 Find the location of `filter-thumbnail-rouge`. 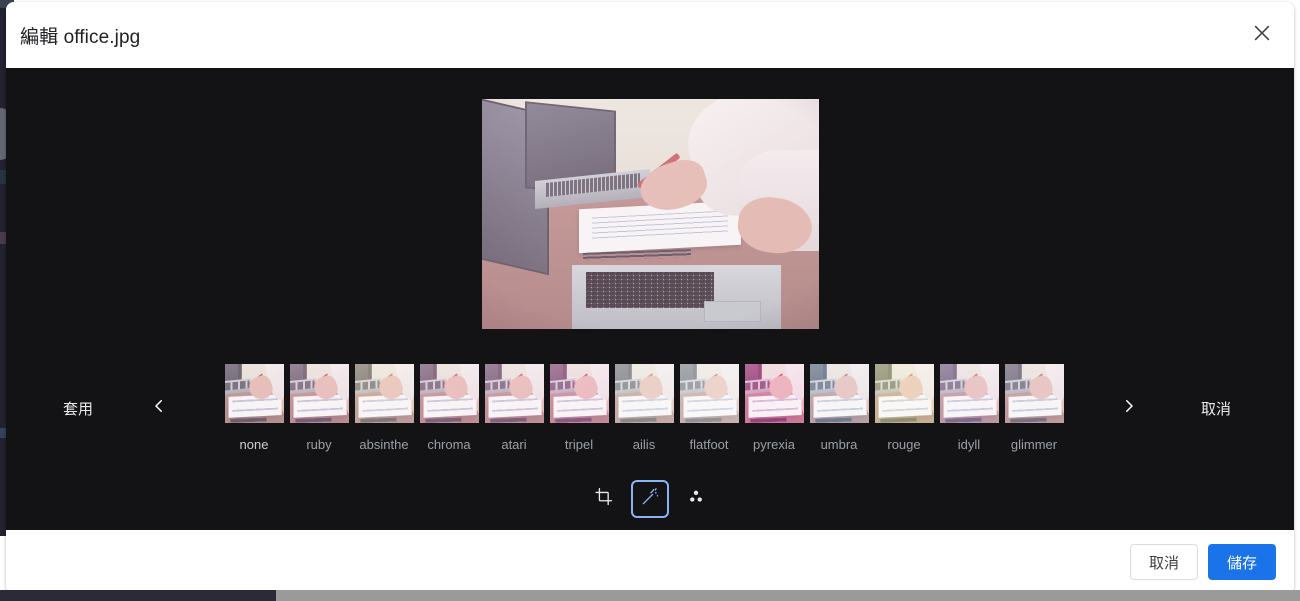

filter-thumbnail-rouge is located at coordinates (904, 393).